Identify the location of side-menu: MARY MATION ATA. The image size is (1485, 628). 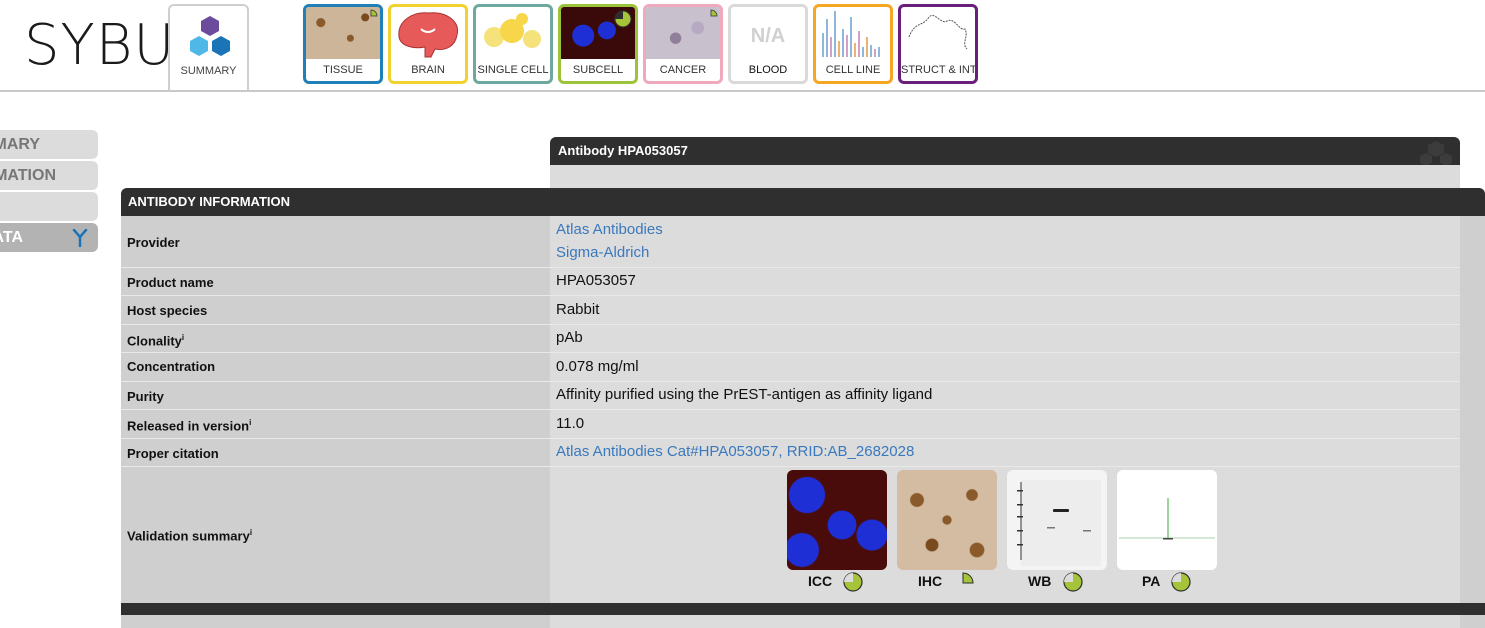
(49, 192).